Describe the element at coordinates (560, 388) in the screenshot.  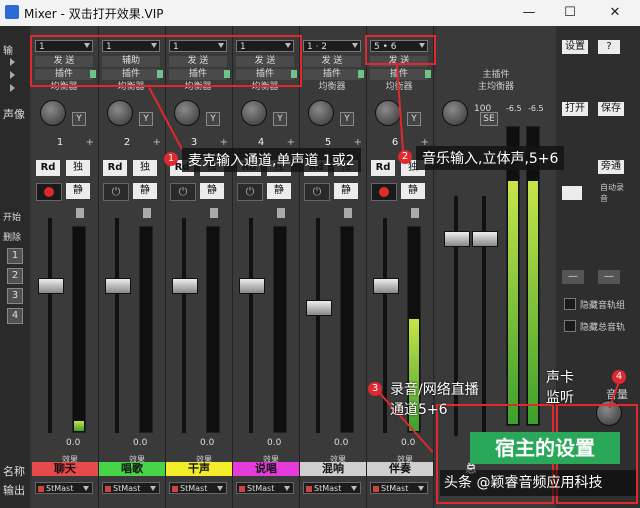
I see `annotation-text-4: 声卡 监听` at that location.